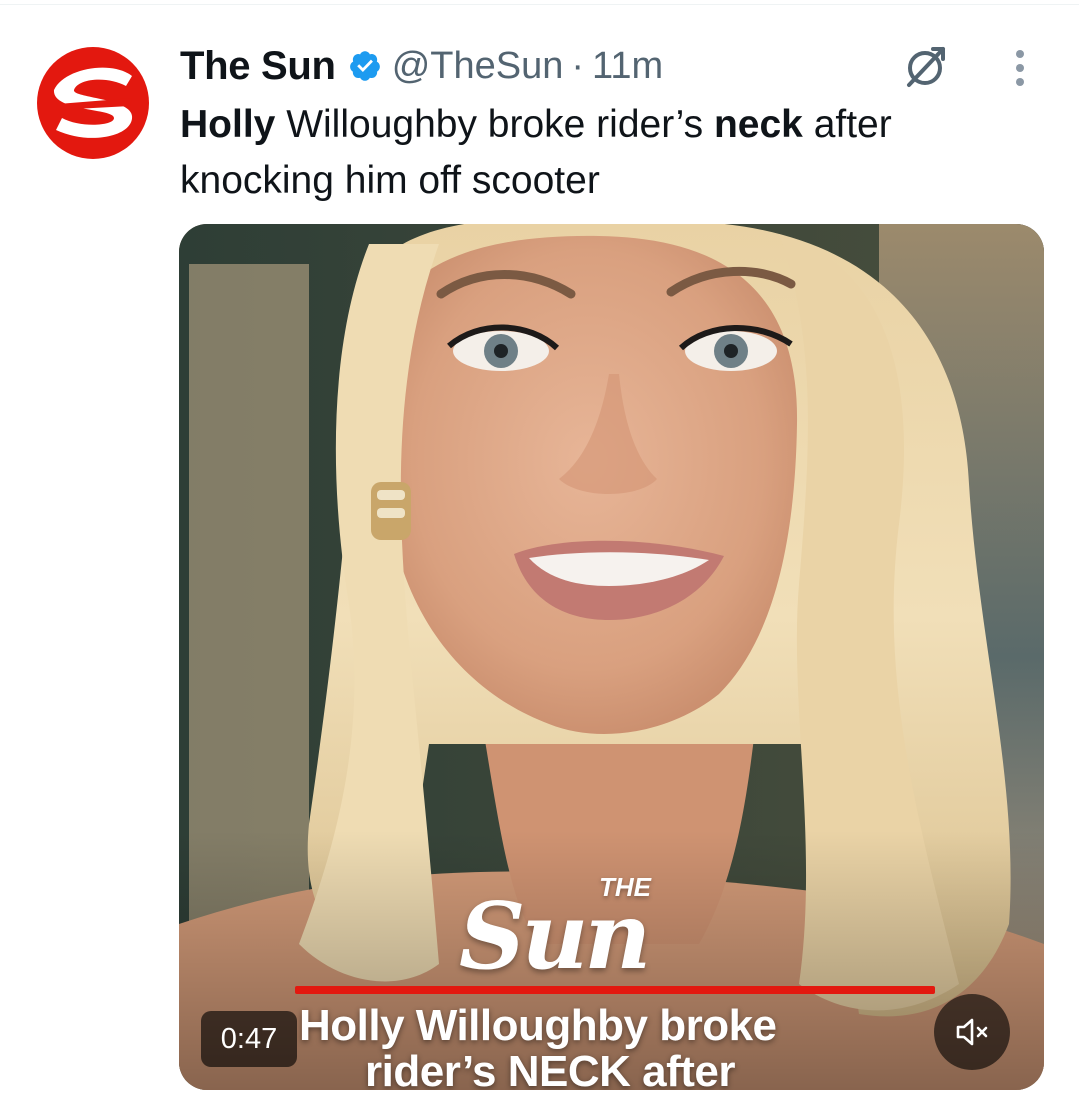 This screenshot has height=1108, width=1079. I want to click on more-options-button, so click(1020, 68).